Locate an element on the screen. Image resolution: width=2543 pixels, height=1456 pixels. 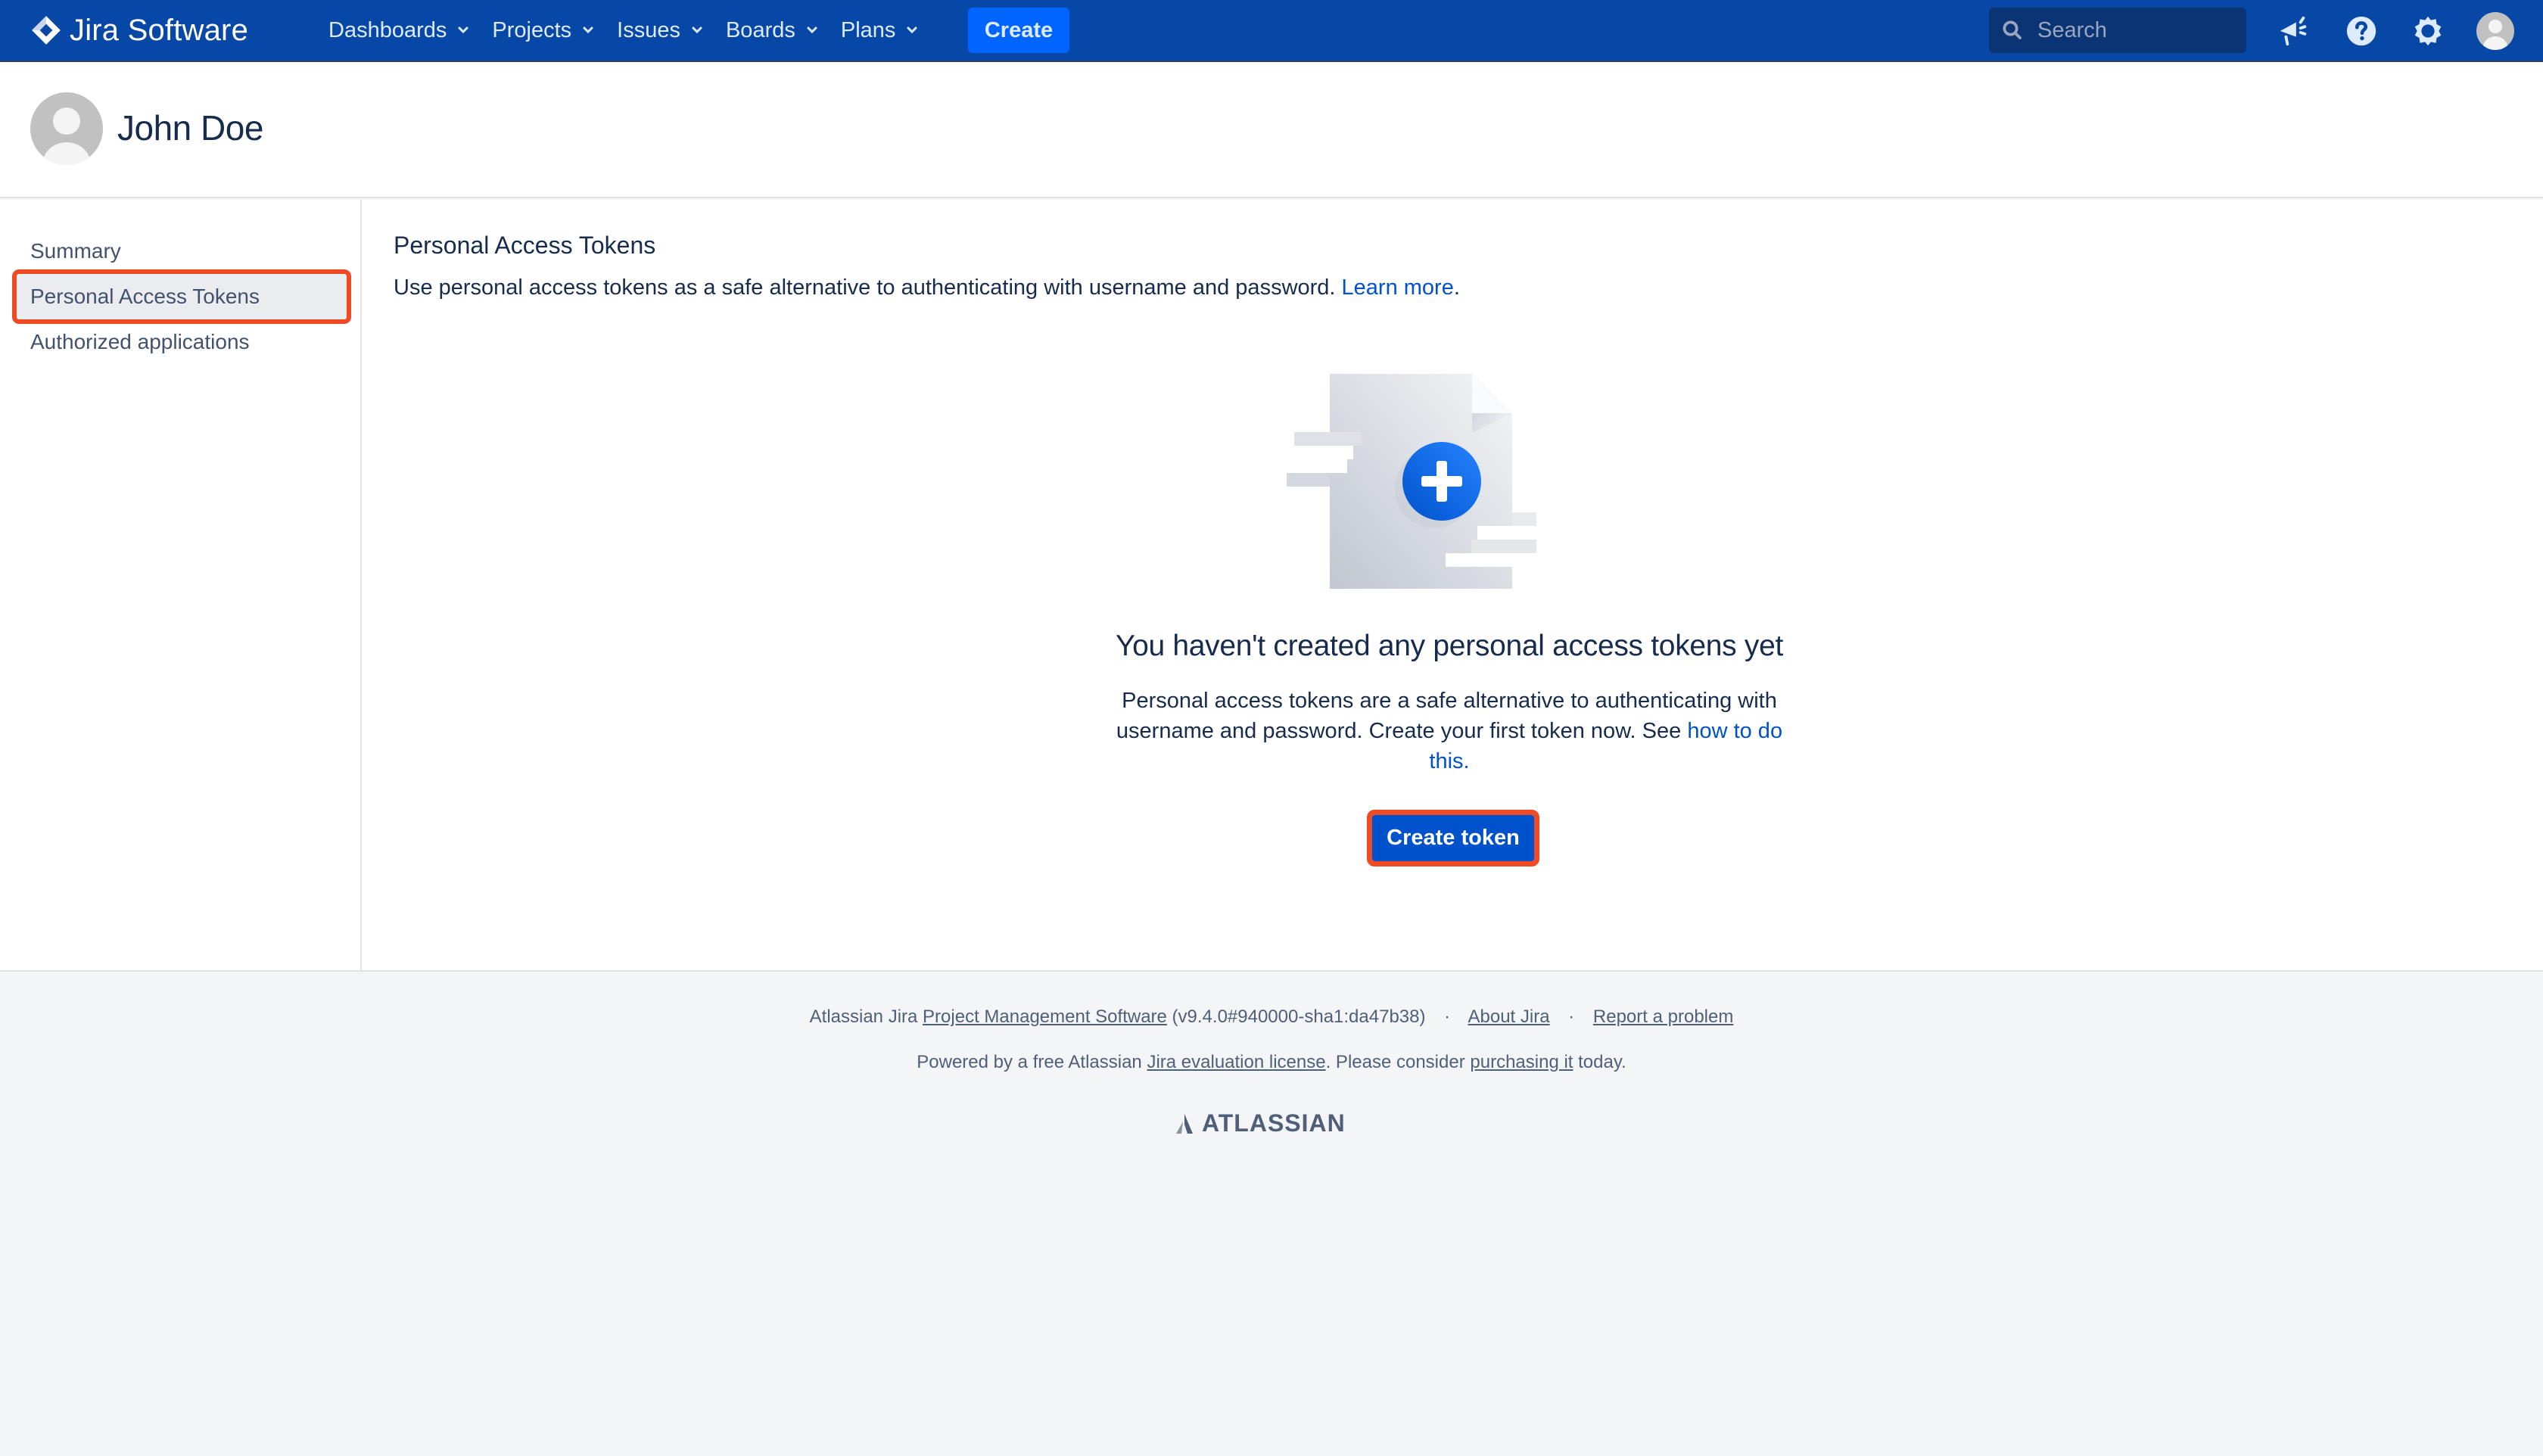
purchasing-link: purchasing it is located at coordinates (1521, 1062).